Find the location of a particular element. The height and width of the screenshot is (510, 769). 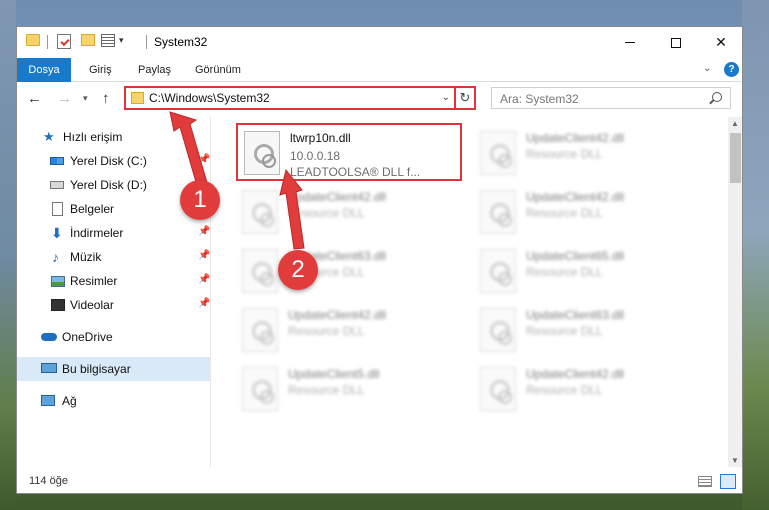

annotation-arrows is located at coordinates (237, 180).